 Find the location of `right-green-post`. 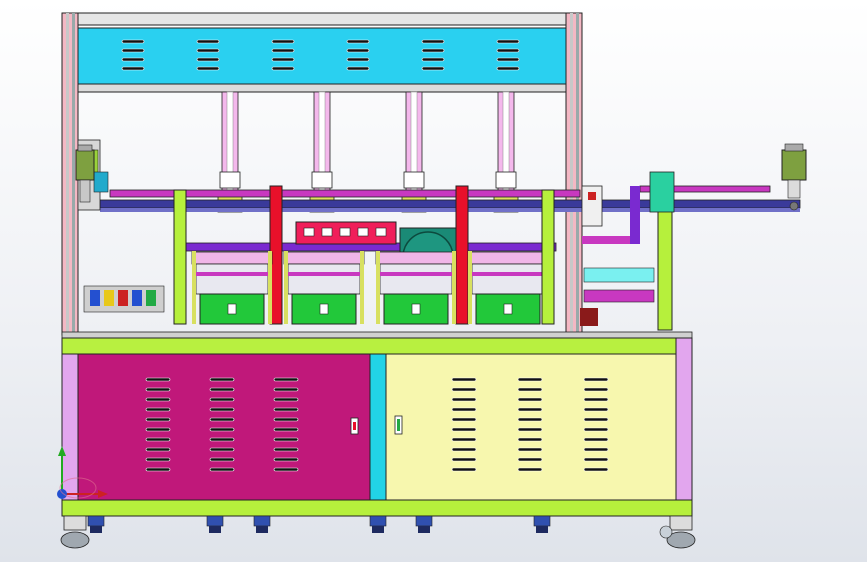

right-green-post is located at coordinates (665, 263).